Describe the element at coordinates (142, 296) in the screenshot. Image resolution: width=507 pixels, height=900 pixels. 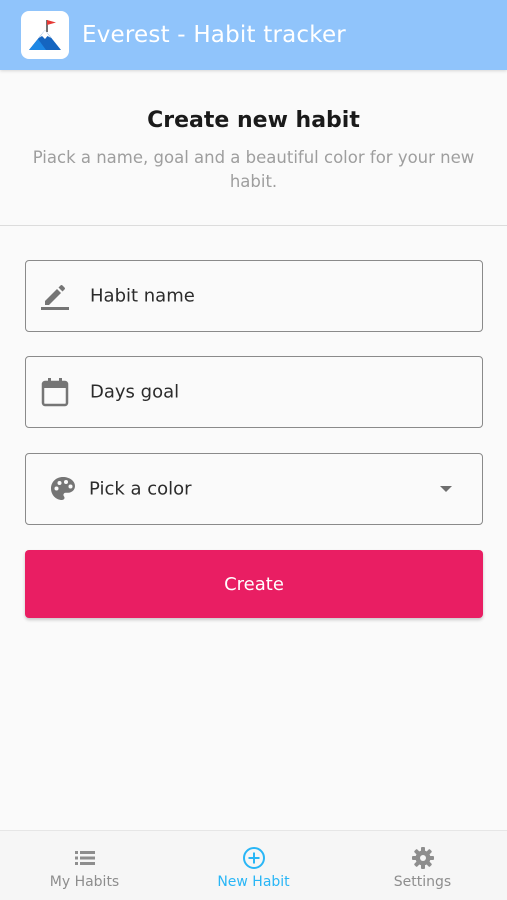
I see `habit-name-label: Habit name` at that location.